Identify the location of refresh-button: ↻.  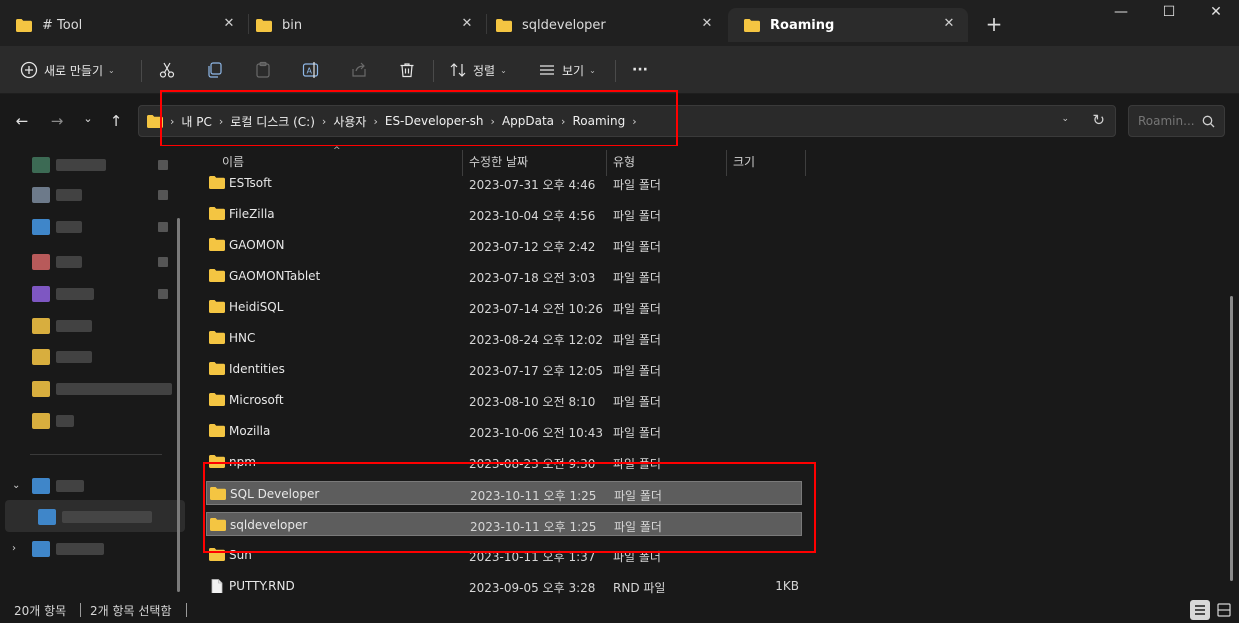
(1098, 120).